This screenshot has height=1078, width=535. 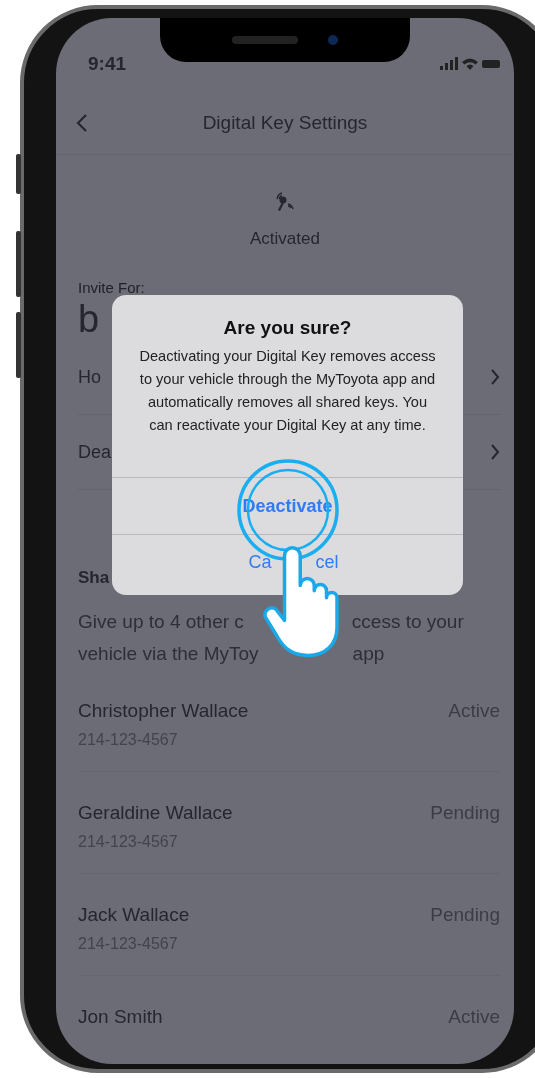 I want to click on driver-name: Christopher Wallace, so click(x=163, y=711).